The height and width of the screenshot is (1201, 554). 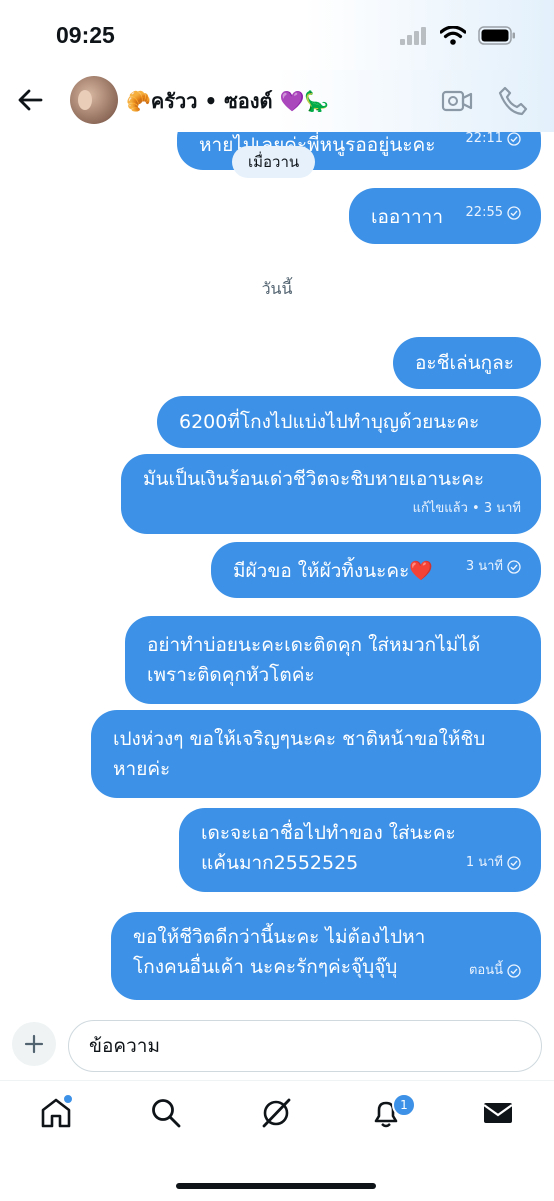 What do you see at coordinates (404, 1105) in the screenshot?
I see `notifications-badge: 1` at bounding box center [404, 1105].